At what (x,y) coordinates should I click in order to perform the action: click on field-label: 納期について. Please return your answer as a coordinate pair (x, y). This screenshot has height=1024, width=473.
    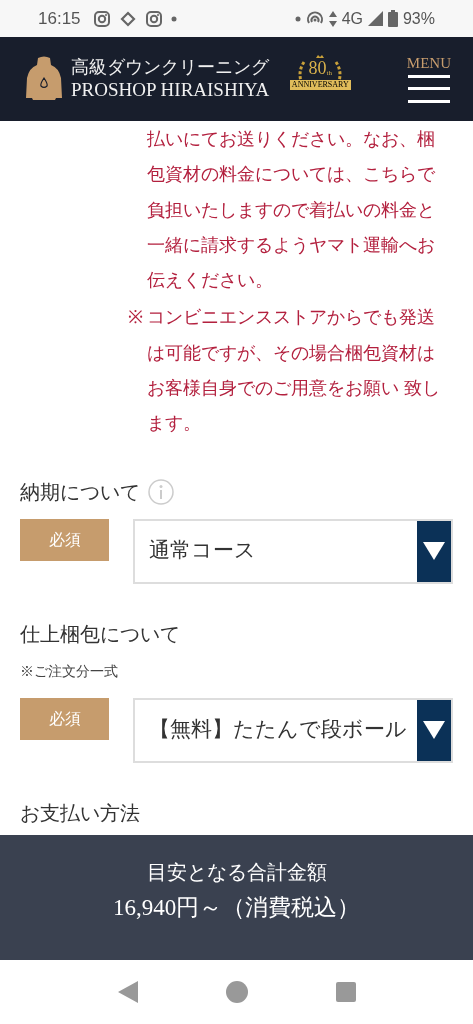
    Looking at the image, I should click on (80, 492).